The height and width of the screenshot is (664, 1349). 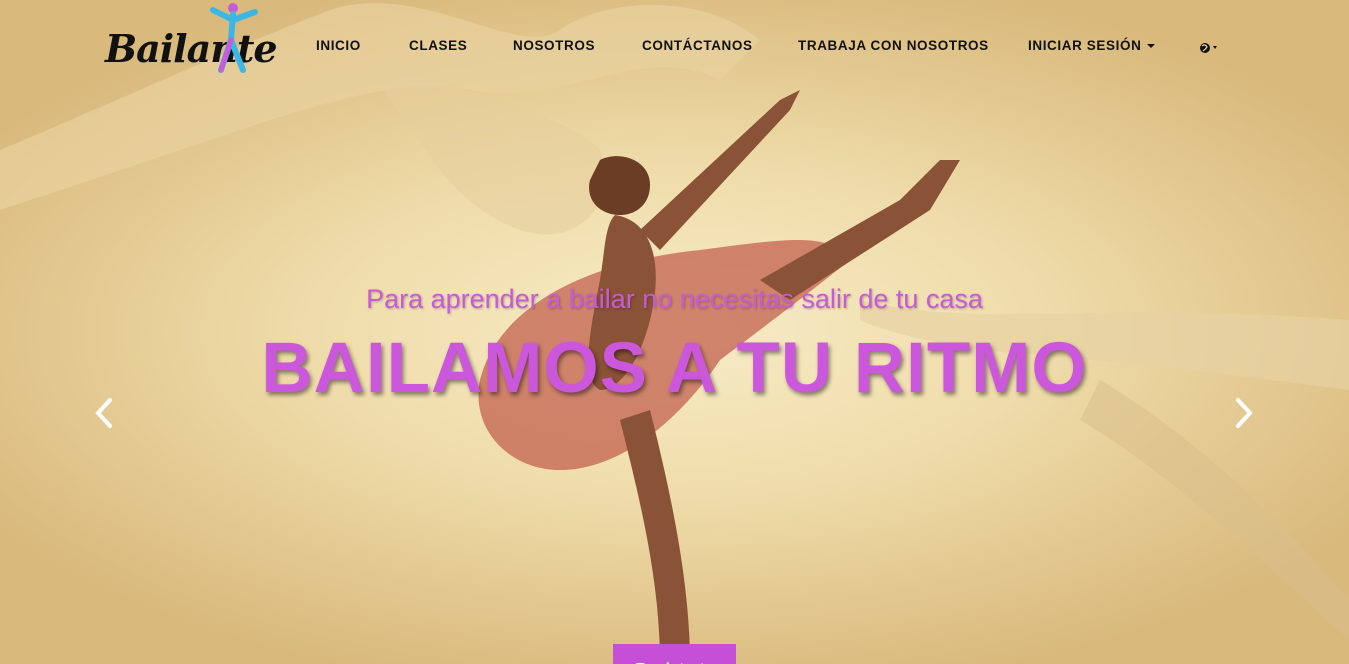 I want to click on carousel-prev-button, so click(x=104, y=413).